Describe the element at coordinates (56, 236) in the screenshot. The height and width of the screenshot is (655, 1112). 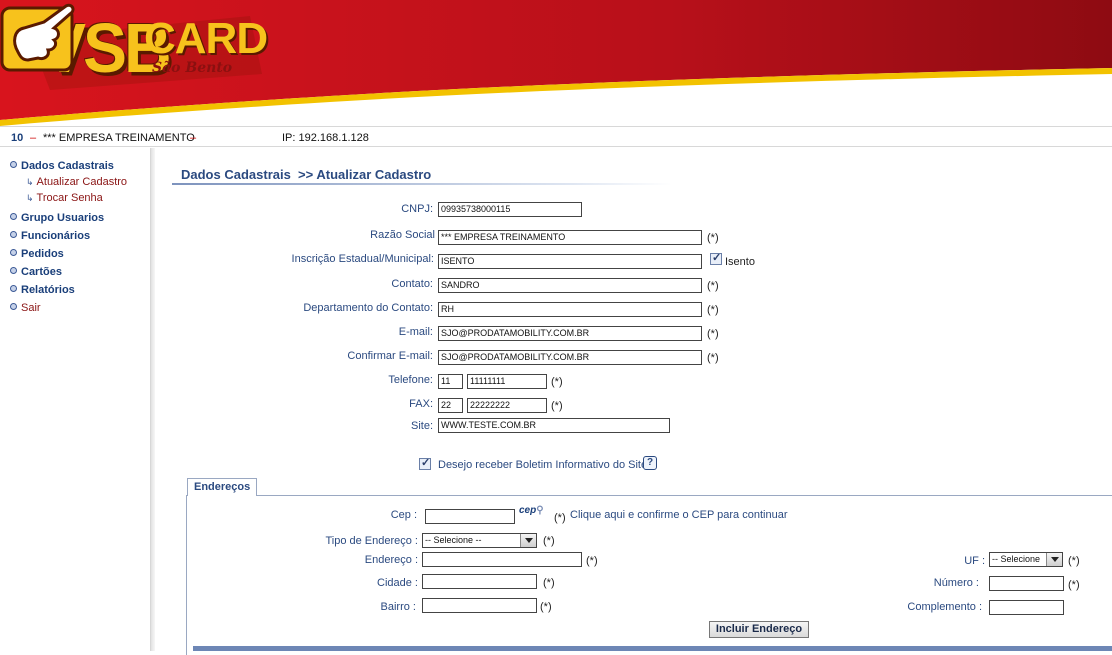
I see `sidebar-item-label: Funcionários` at that location.